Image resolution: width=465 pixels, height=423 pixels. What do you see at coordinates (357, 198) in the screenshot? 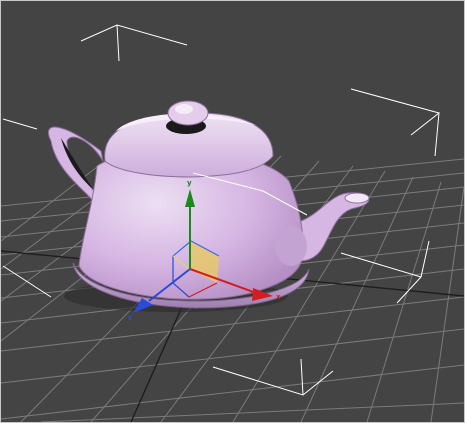
I see `spout-tip` at bounding box center [357, 198].